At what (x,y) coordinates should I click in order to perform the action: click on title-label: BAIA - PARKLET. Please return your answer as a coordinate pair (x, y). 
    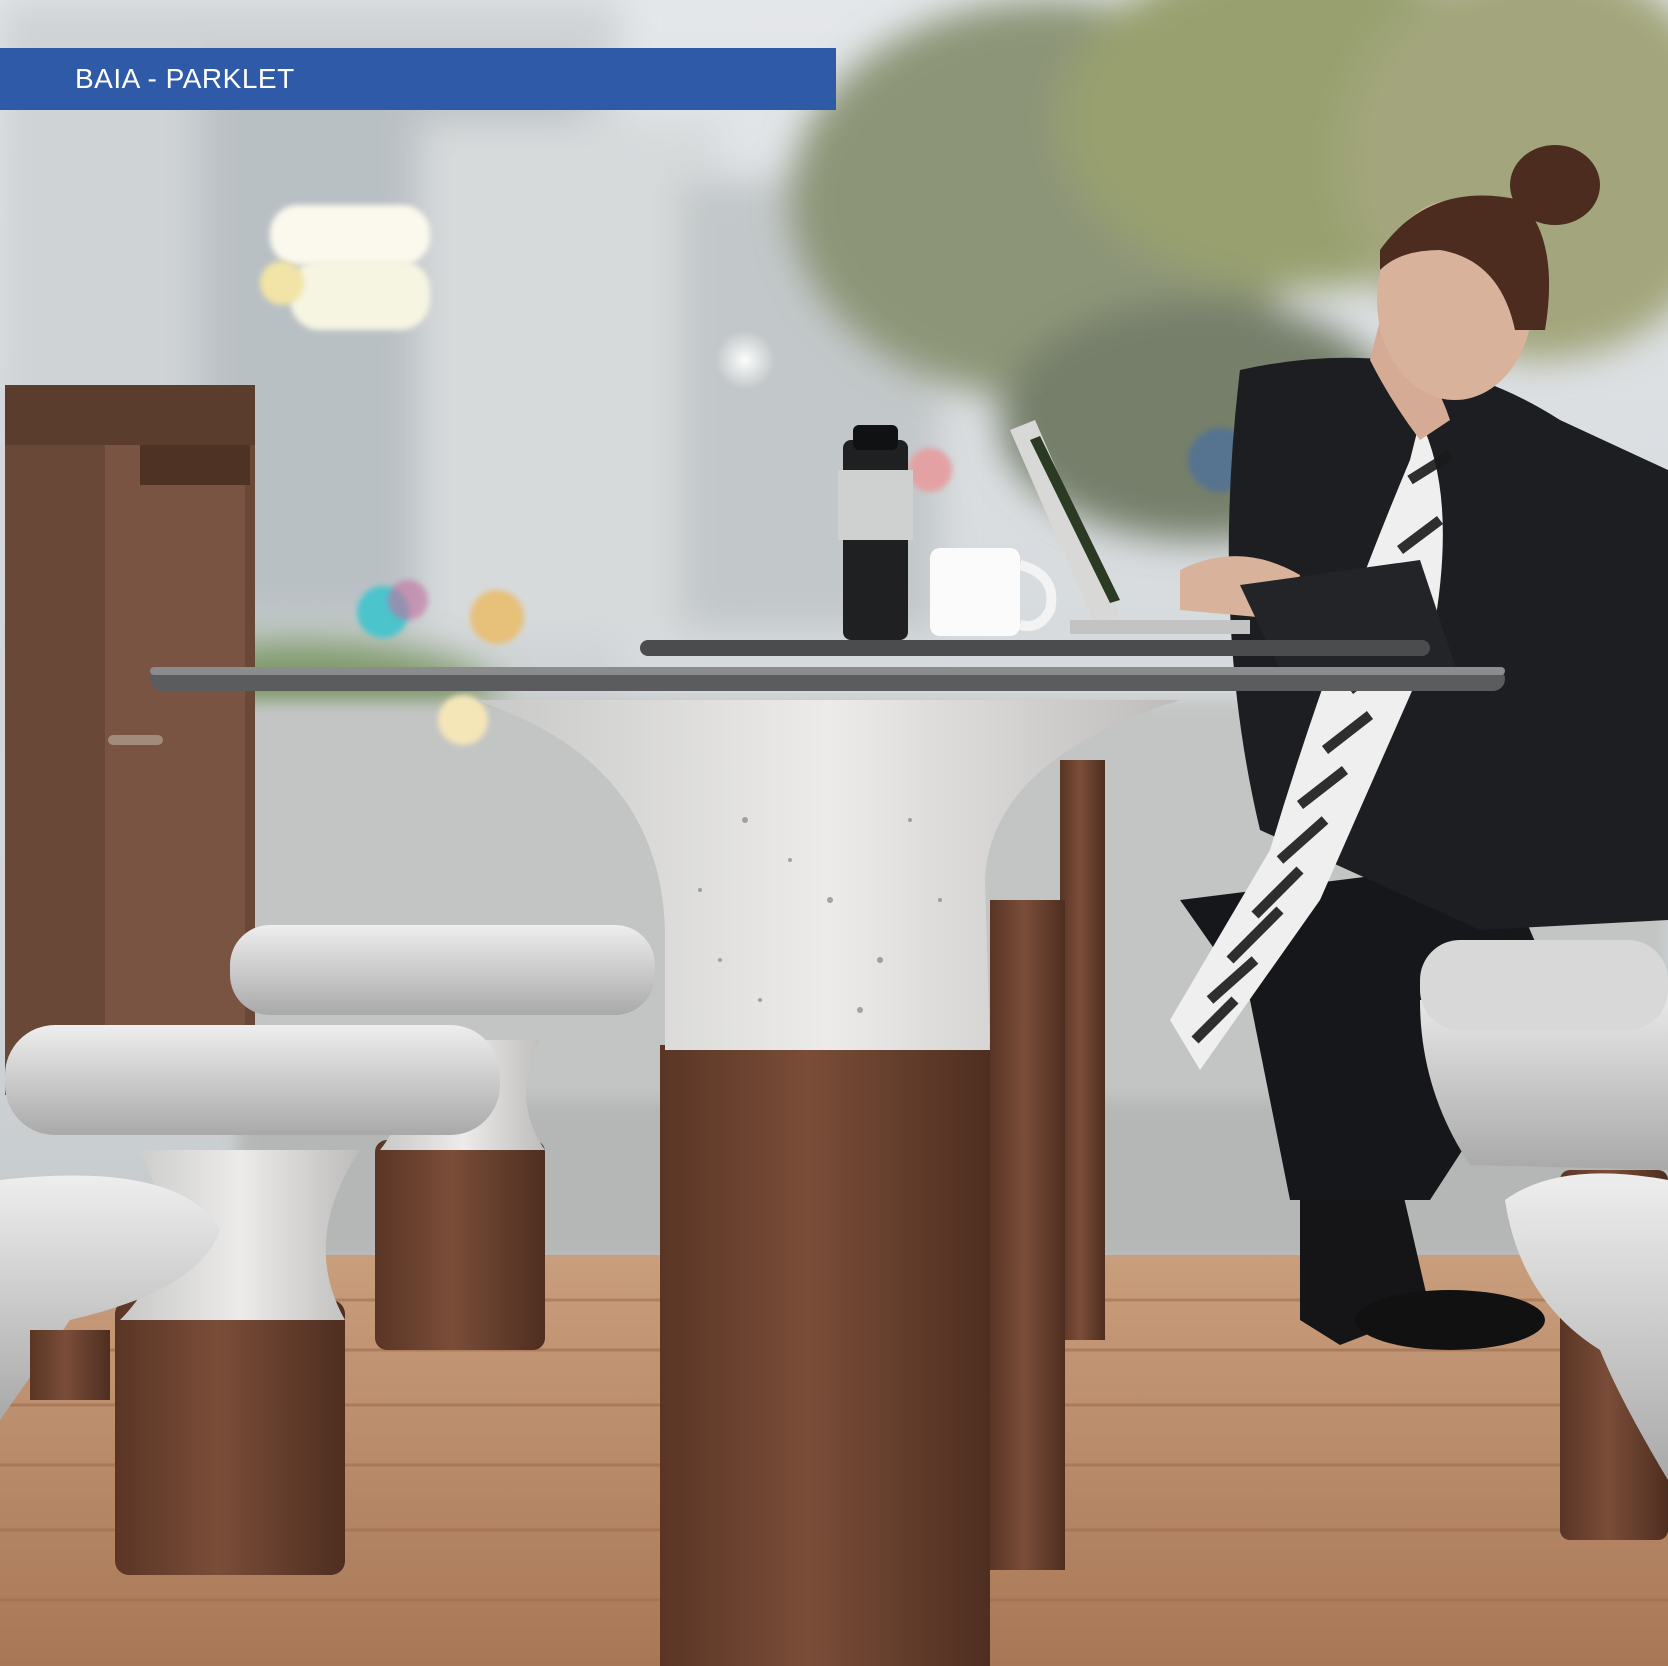
    Looking at the image, I should click on (185, 78).